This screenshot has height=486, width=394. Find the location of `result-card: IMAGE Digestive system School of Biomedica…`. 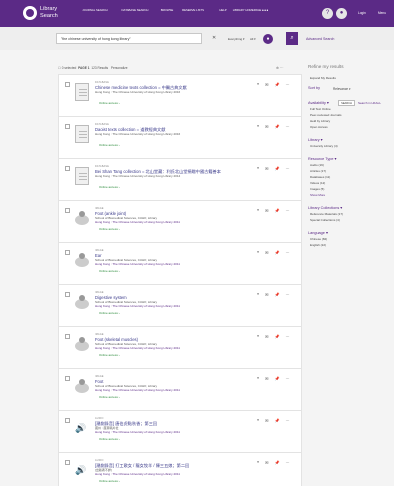

result-card: IMAGE Digestive system School of Biomedica… is located at coordinates (180, 306).